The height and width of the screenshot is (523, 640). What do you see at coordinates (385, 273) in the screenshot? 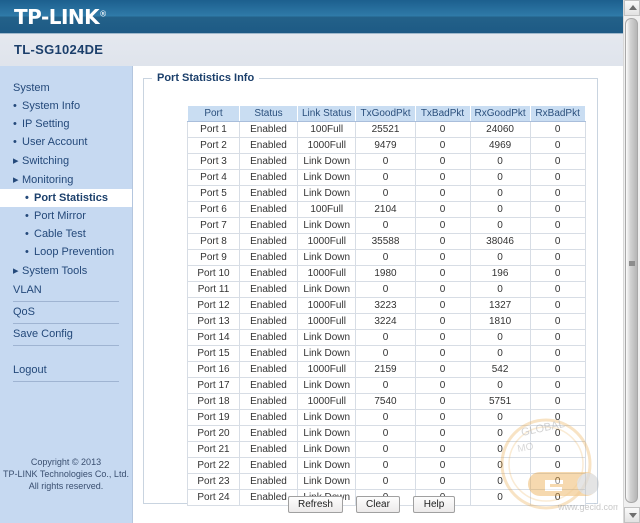
I see `cell-txgoodpkt: 1980` at bounding box center [385, 273].